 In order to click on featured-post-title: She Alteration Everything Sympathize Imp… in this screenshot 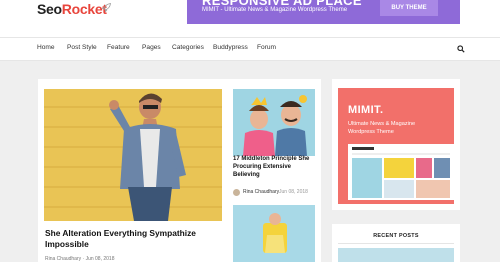, I will do `click(132, 239)`.